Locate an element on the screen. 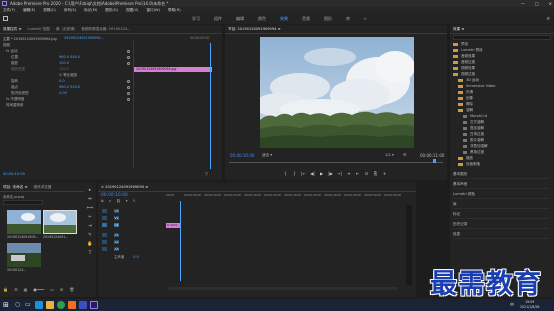 This screenshot has width=554, height=311. task-view-icon: ▭ is located at coordinates (28, 305).